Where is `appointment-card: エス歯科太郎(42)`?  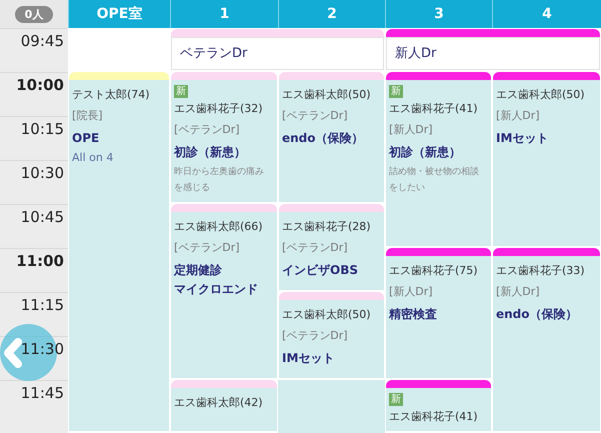 appointment-card: エス歯科太郎(42) is located at coordinates (224, 409).